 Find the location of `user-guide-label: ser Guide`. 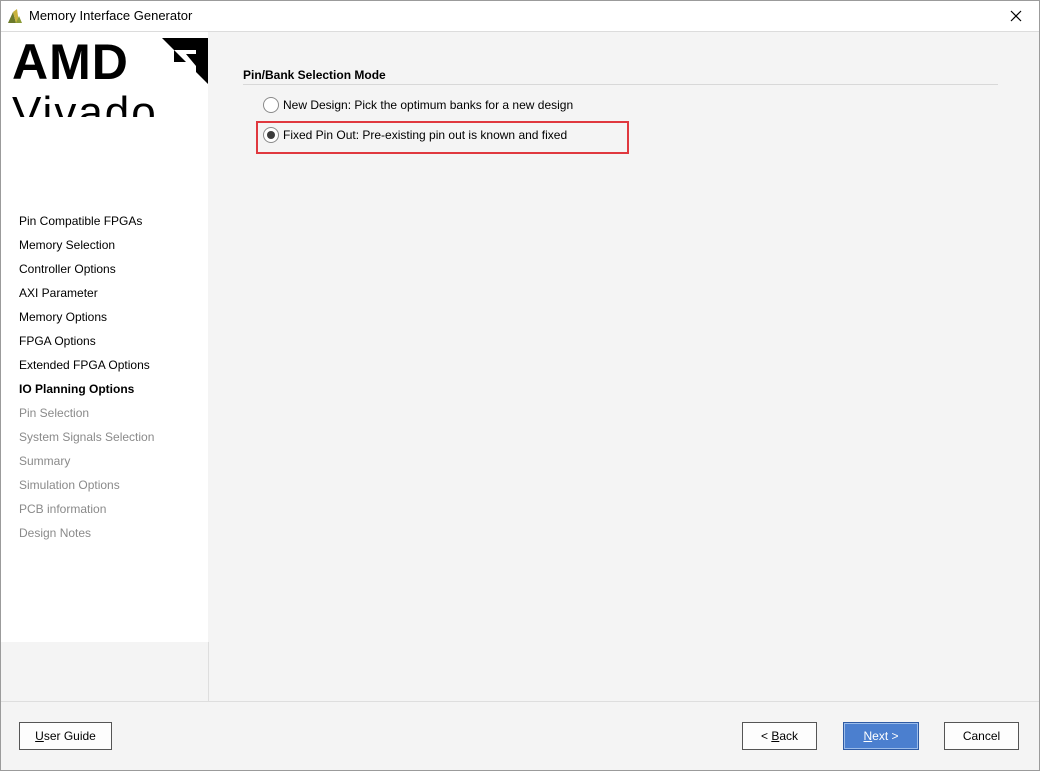

user-guide-label: ser Guide is located at coordinates (69, 736).